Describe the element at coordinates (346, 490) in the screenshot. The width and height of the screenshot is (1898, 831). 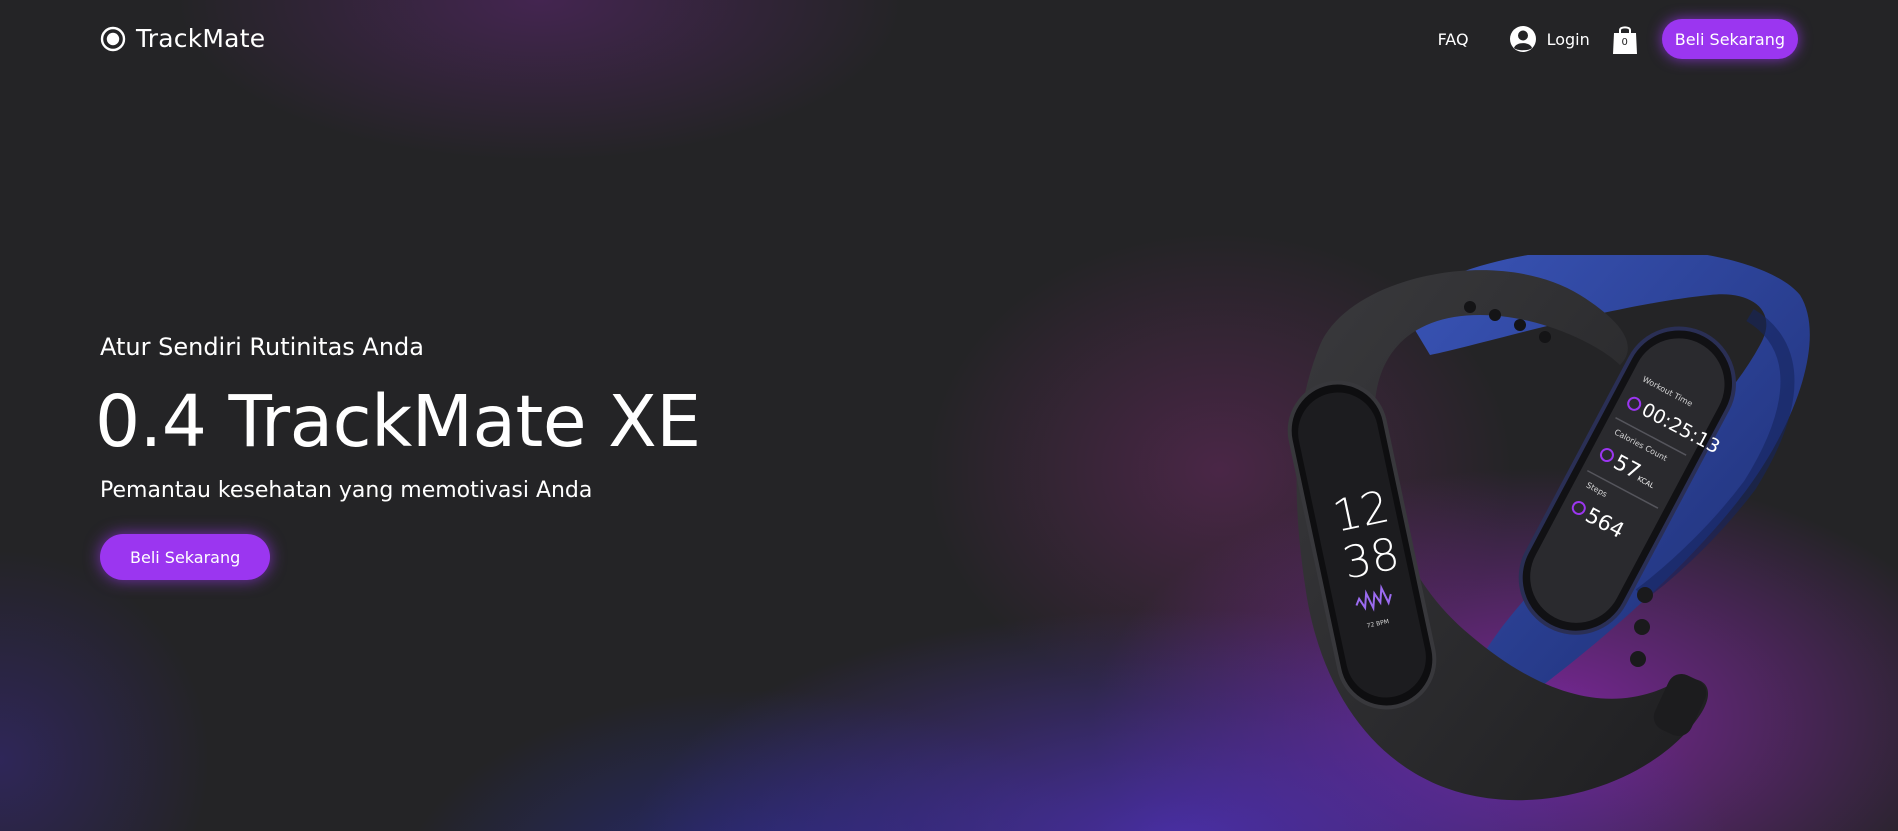
I see `hero-subtitle: Pemantau kesehatan yang memotivasi Anda` at that location.